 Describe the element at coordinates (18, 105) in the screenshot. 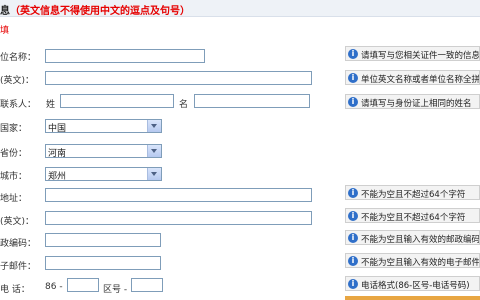

I see `contact-label: 联系人：` at that location.